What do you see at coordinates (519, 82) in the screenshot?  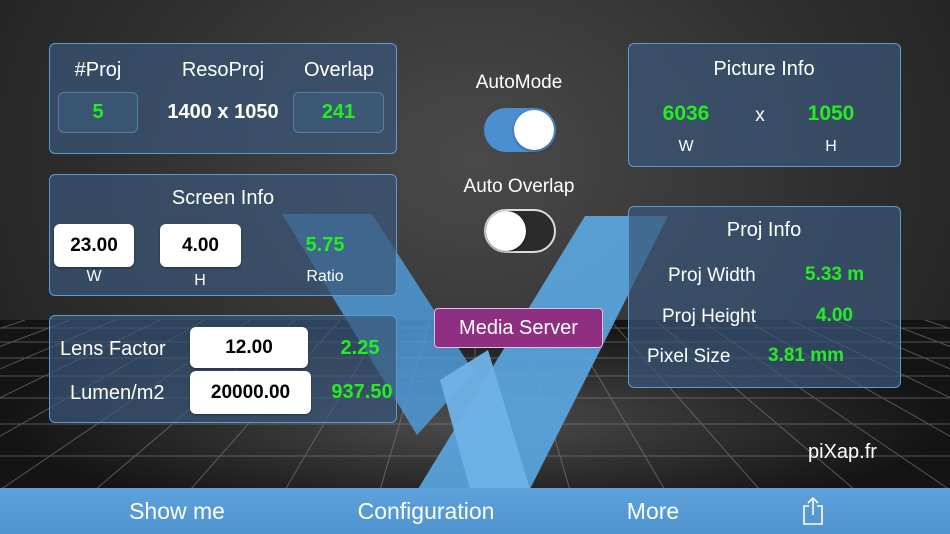 I see `automode-label: AutoMode` at bounding box center [519, 82].